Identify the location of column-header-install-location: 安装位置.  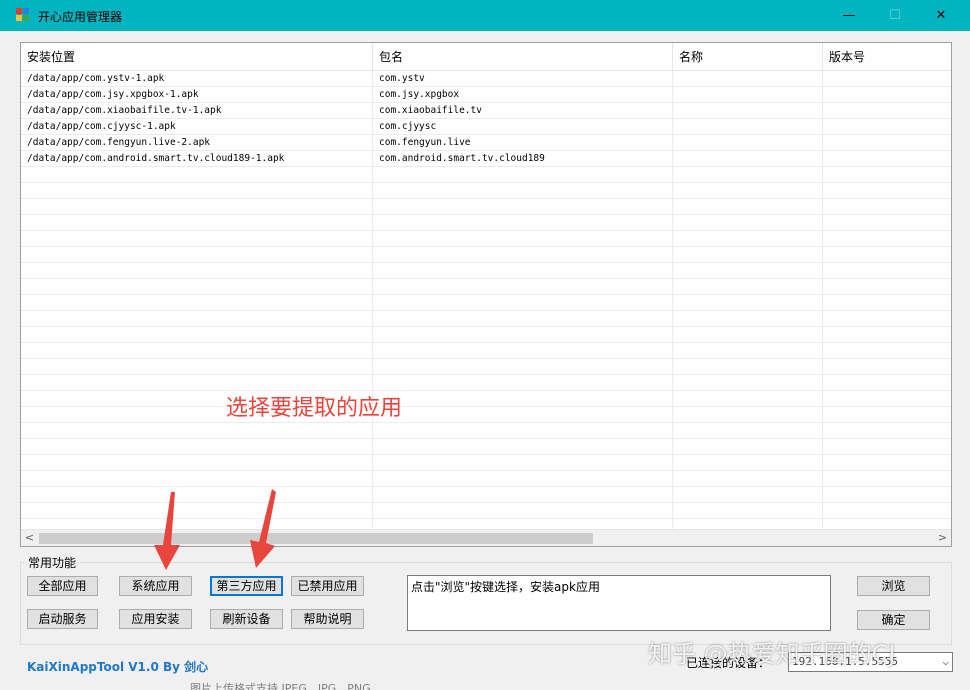
(197, 57).